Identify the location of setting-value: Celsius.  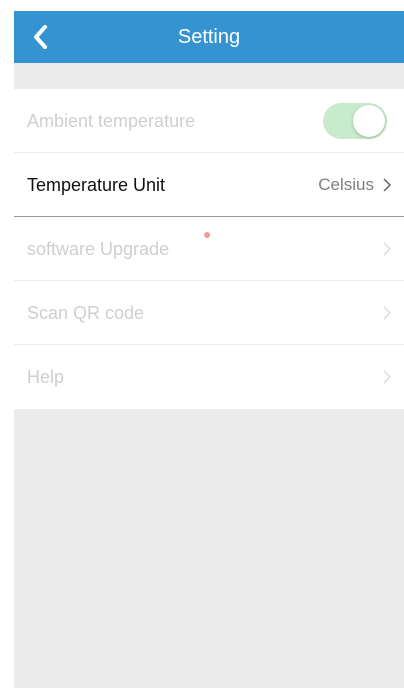
(346, 184).